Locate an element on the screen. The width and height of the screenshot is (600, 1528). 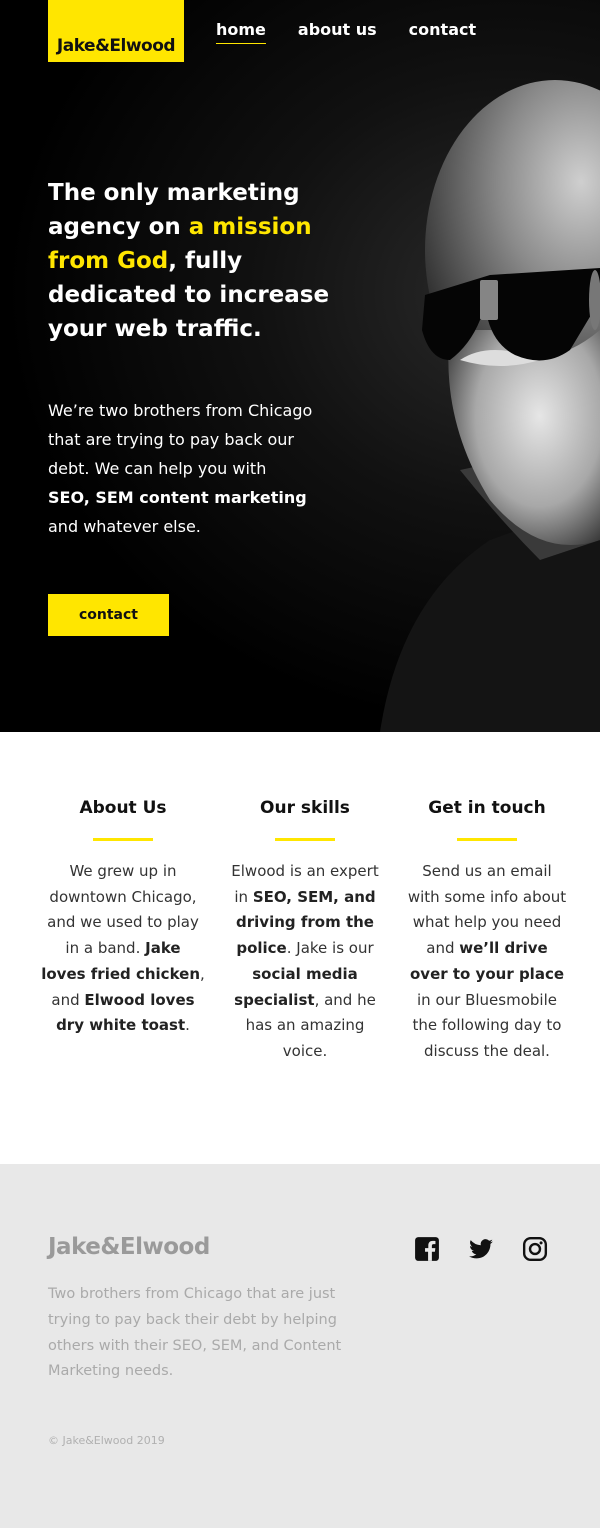
about-text-3: . is located at coordinates (187, 1025).